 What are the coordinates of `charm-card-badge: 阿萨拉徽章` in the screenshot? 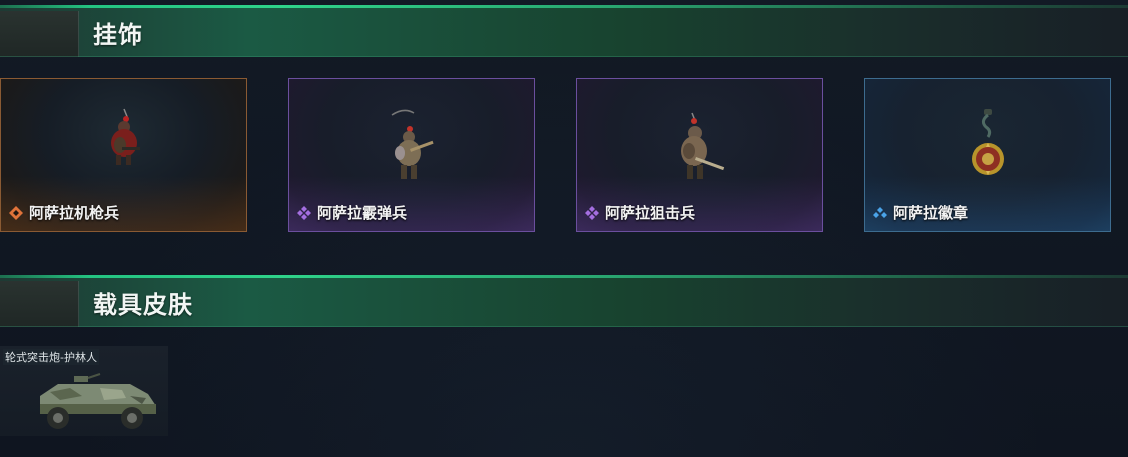 It's located at (987, 155).